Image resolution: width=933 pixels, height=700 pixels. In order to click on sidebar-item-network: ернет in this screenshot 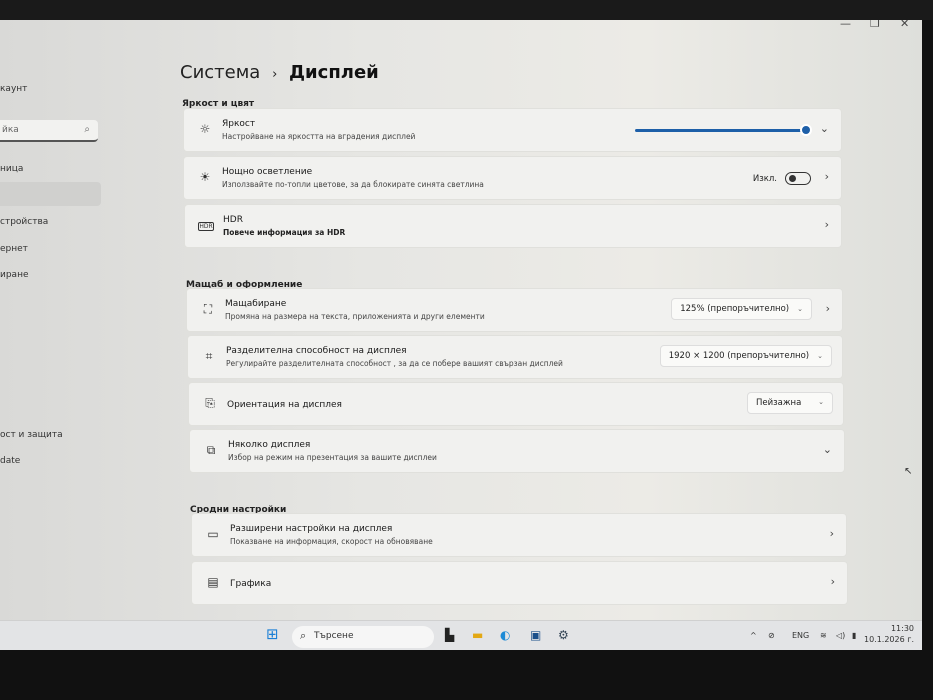, I will do `click(14, 249)`.